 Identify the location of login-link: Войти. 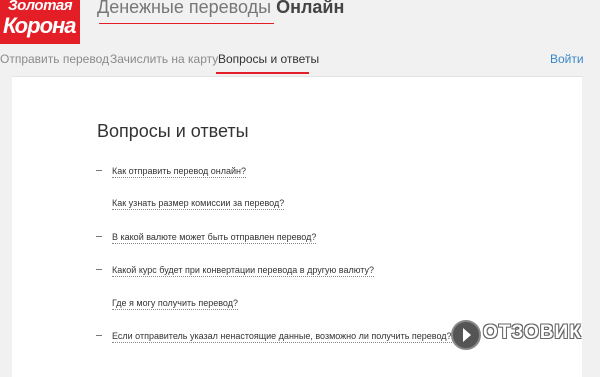
(567, 59).